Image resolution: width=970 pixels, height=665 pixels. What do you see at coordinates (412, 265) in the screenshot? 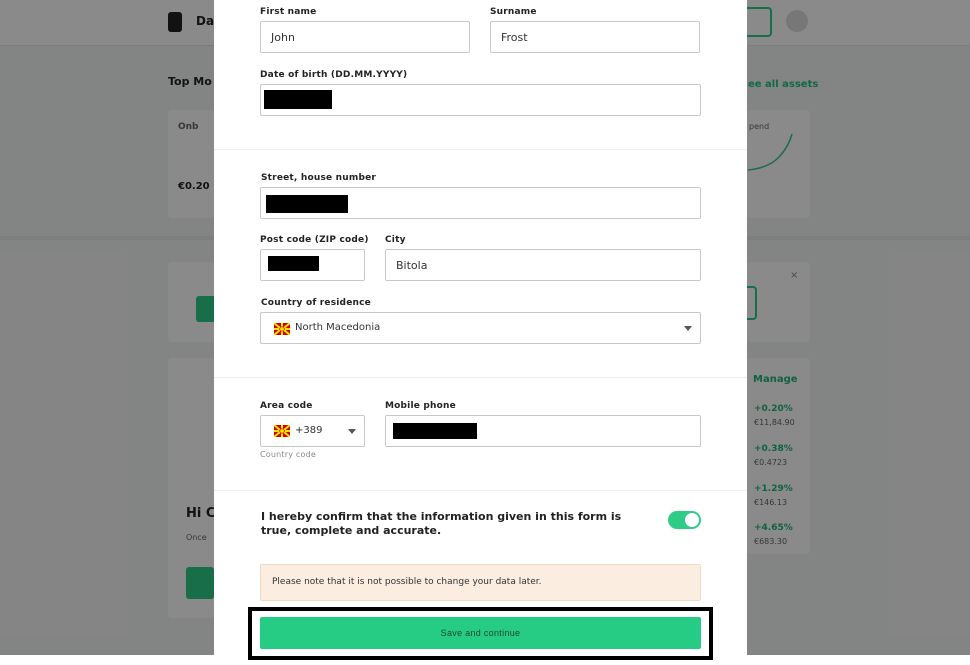
I see `city-value: Bitola` at bounding box center [412, 265].